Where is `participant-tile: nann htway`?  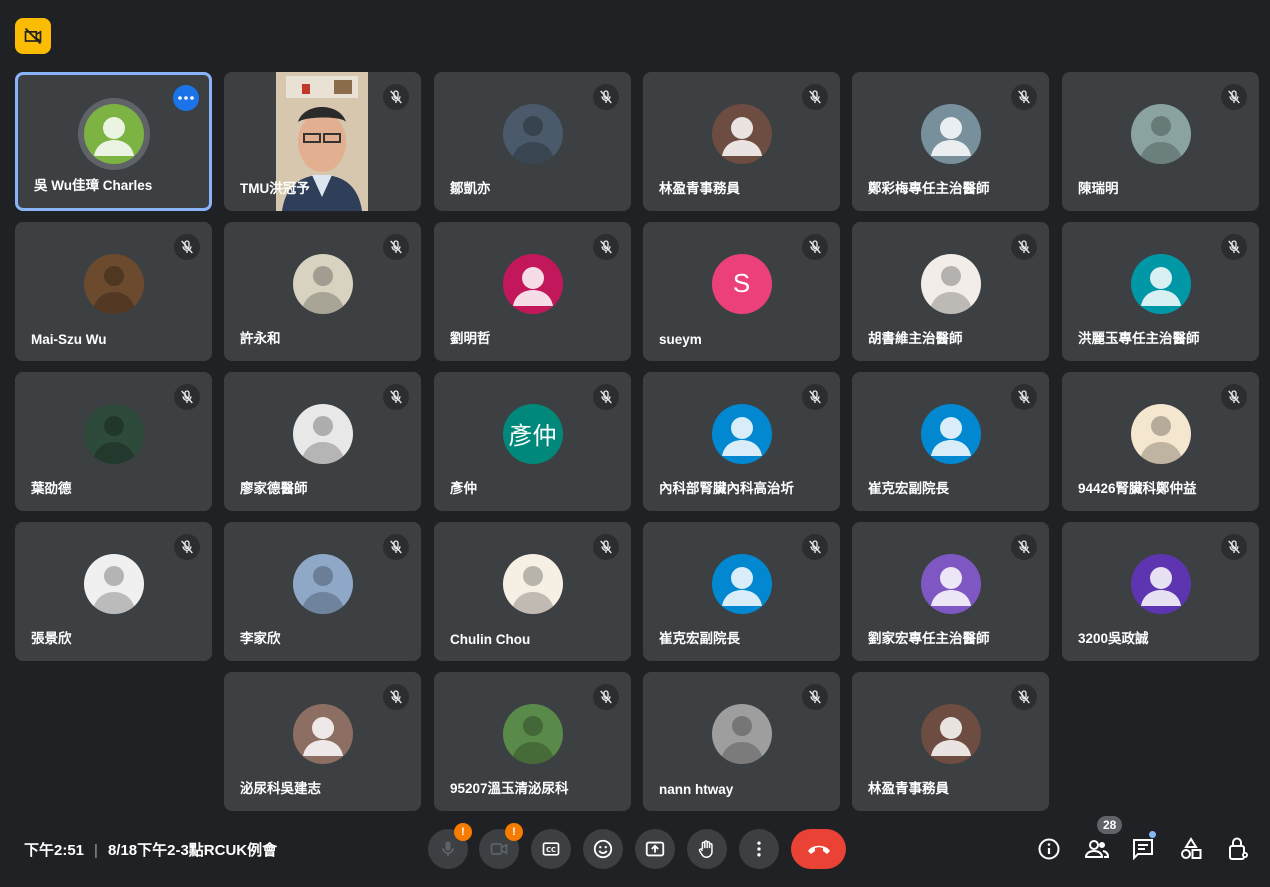 participant-tile: nann htway is located at coordinates (741, 741).